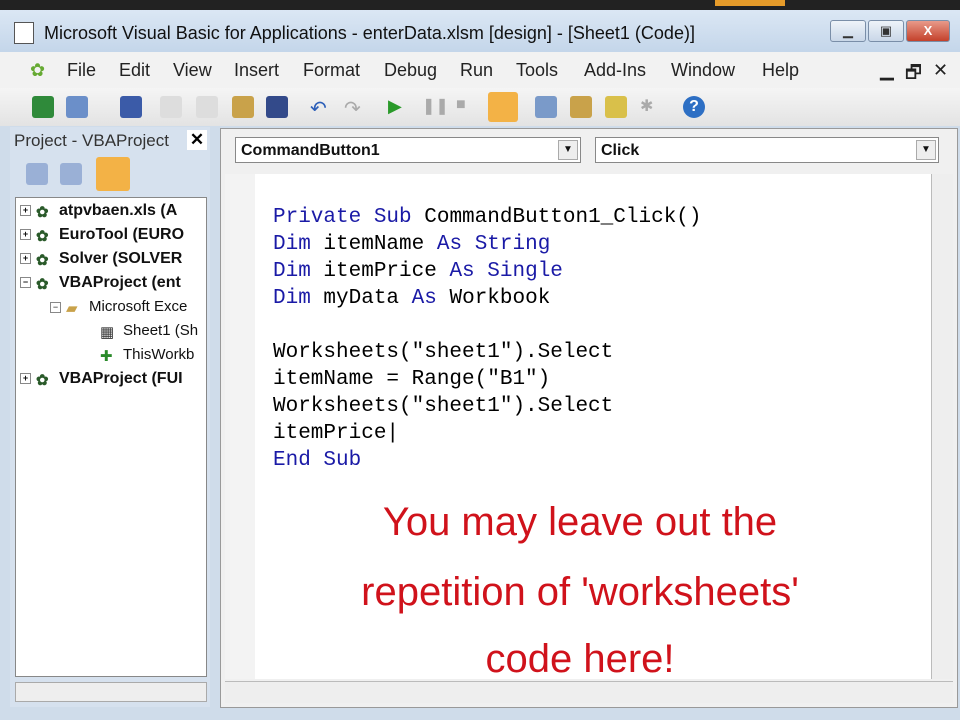 This screenshot has height=720, width=960. Describe the element at coordinates (243, 107) in the screenshot. I see `paste-icon` at that location.